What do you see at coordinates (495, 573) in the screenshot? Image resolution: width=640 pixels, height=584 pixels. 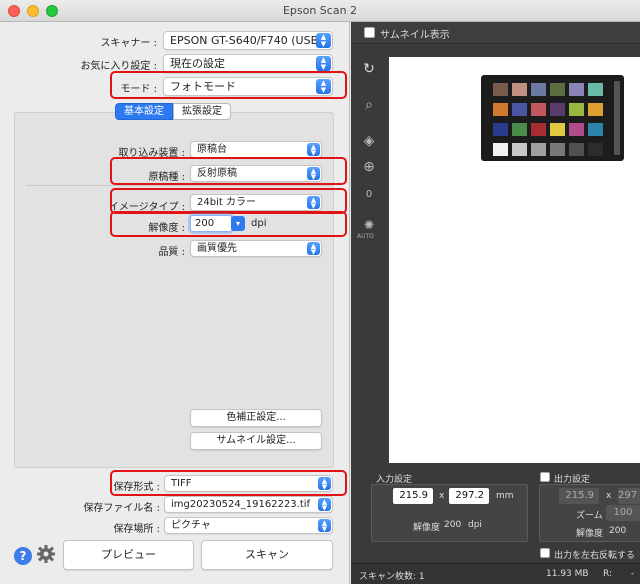 I see `status-bar: スキャン枚数: 1 11.93 MB R: -` at bounding box center [495, 573].